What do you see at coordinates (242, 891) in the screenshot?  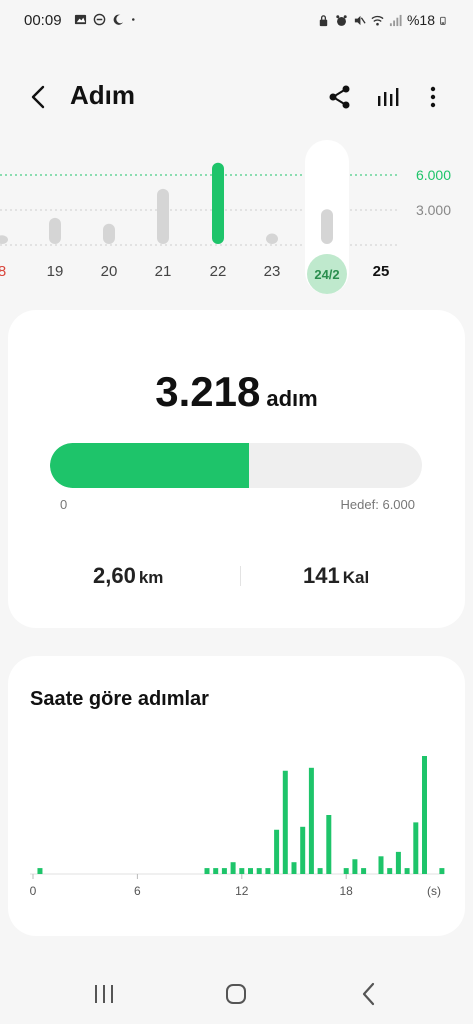 I see `hour-axis-label: 12` at bounding box center [242, 891].